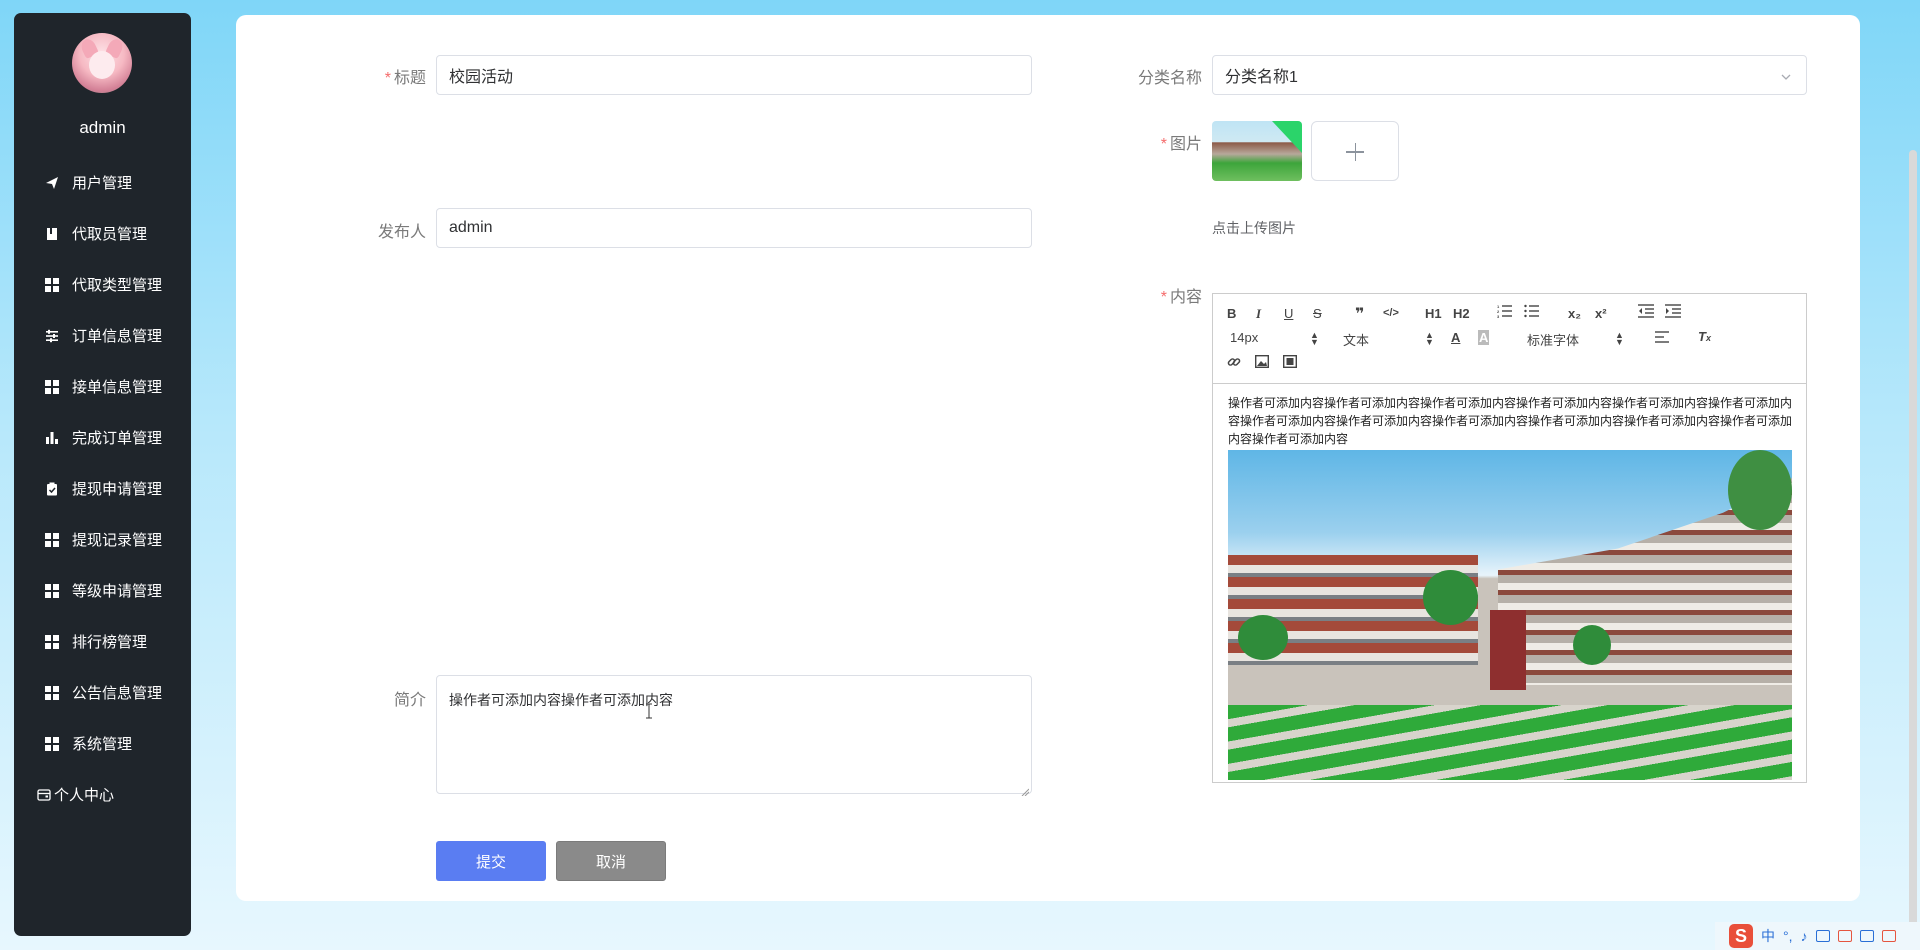 Image resolution: width=1920 pixels, height=950 pixels. Describe the element at coordinates (1356, 340) in the screenshot. I see `header-value: 文本` at that location.